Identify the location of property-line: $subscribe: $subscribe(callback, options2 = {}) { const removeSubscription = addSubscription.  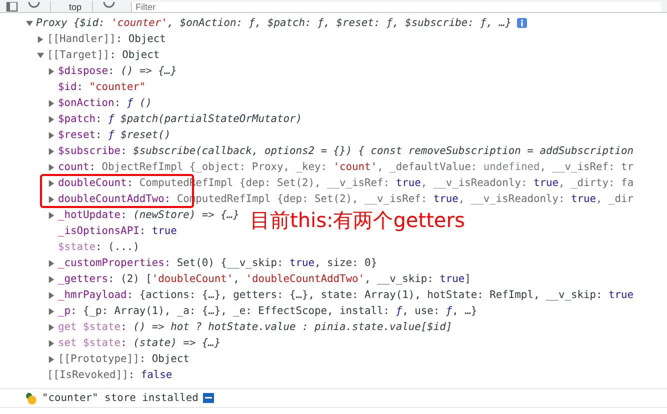
(346, 151).